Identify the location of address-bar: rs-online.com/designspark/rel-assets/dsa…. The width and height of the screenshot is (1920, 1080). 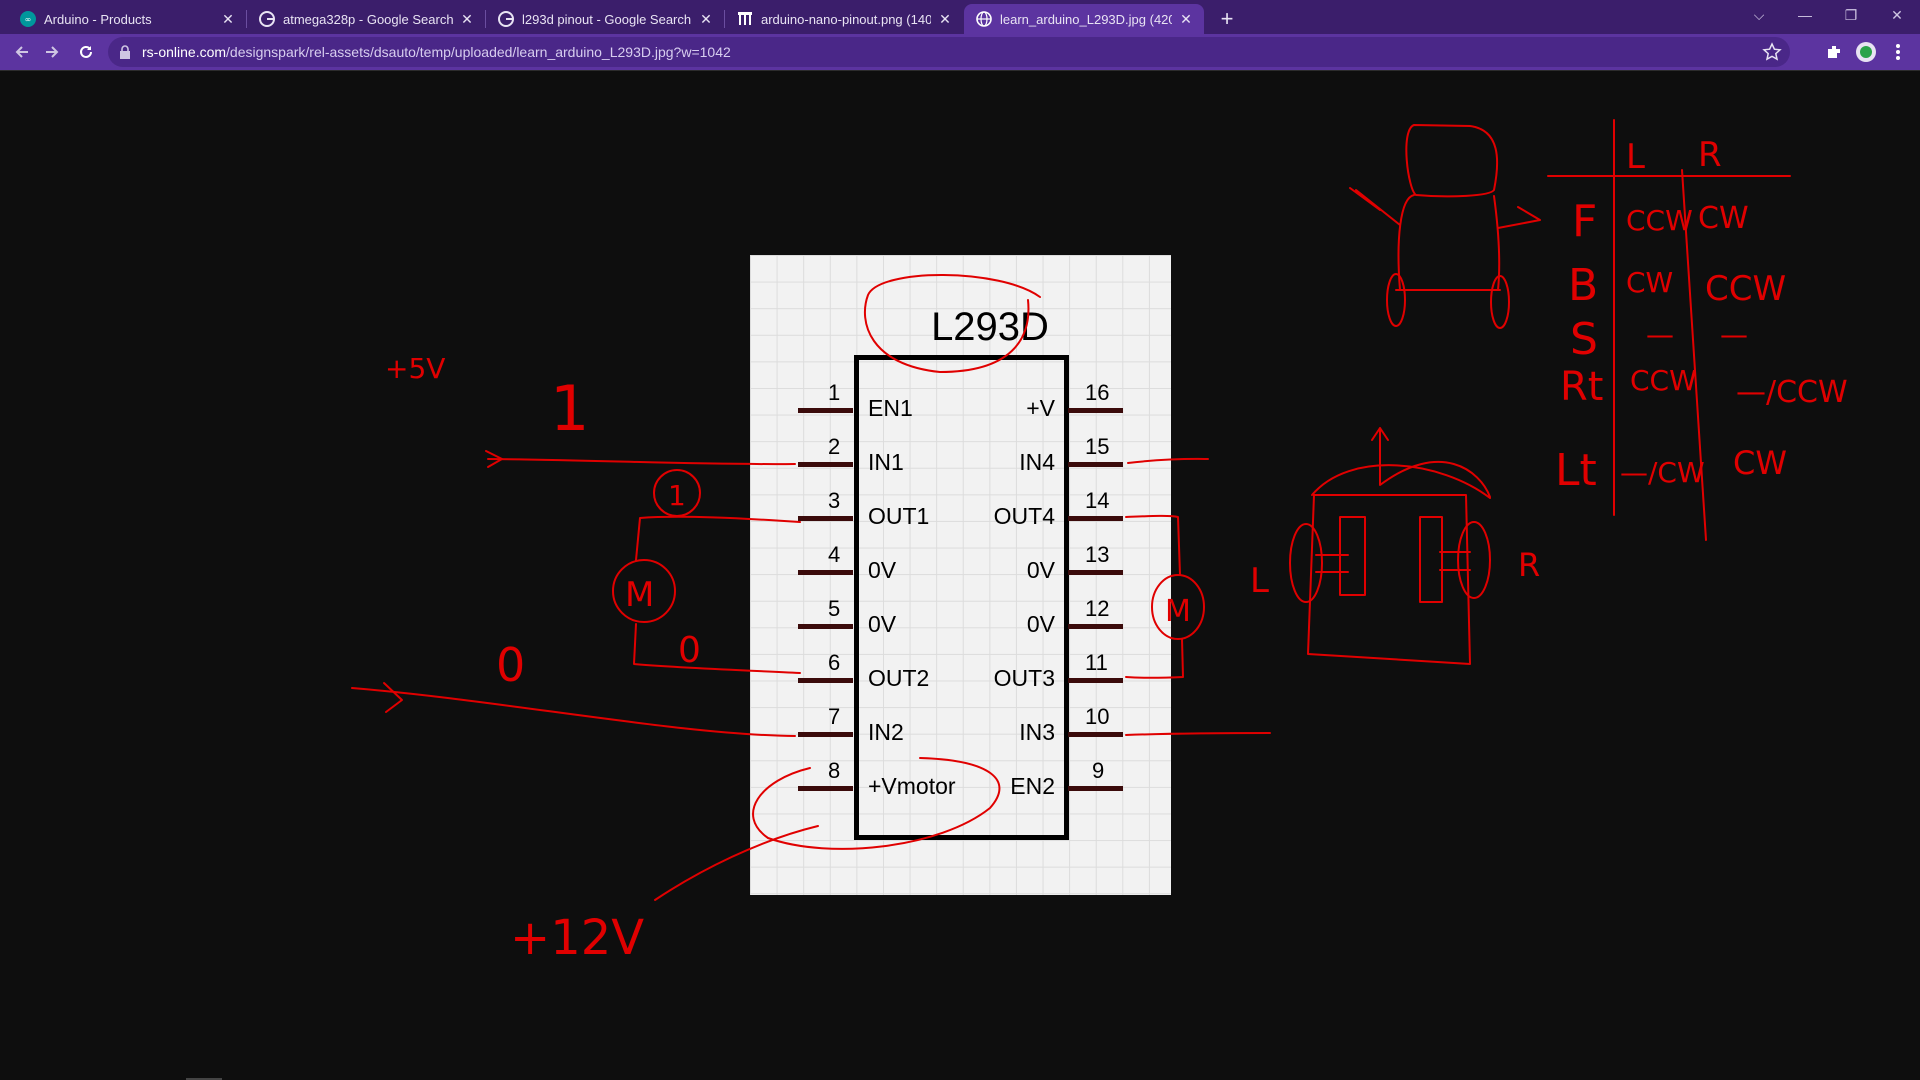
(949, 52).